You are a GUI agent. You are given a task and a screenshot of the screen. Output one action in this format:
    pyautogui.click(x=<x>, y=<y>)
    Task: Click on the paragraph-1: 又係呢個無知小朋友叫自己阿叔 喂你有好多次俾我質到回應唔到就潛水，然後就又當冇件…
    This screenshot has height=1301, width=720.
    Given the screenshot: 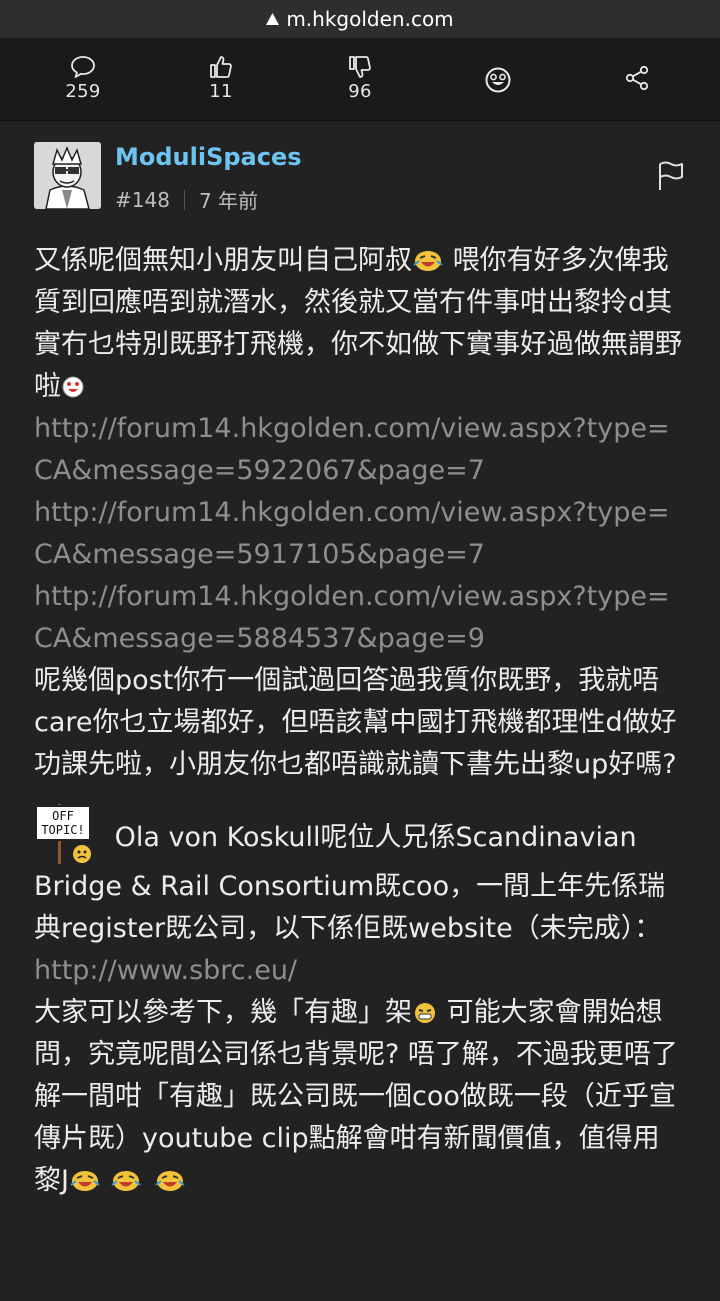 What is the action you would take?
    pyautogui.click(x=360, y=324)
    